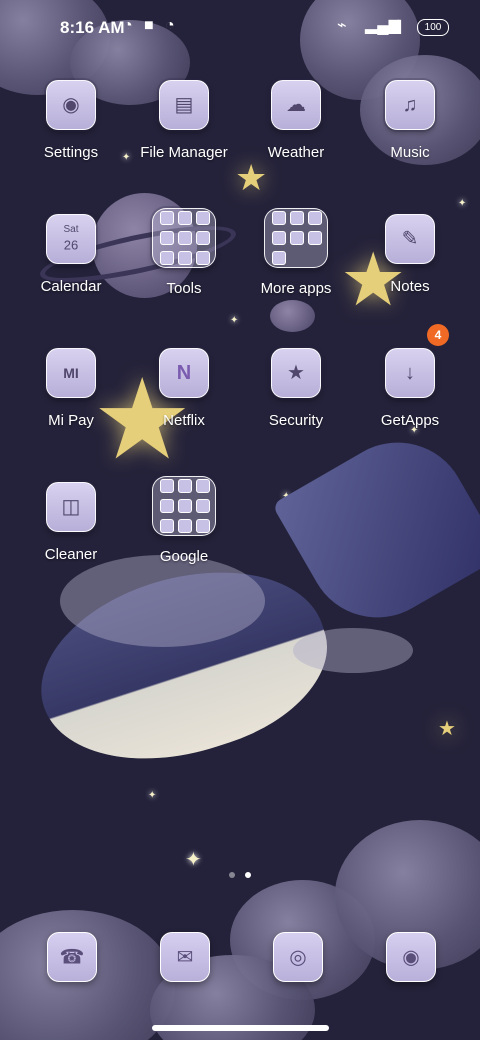 The height and width of the screenshot is (1040, 480). Describe the element at coordinates (410, 239) in the screenshot. I see `notes-icon: ✎` at that location.